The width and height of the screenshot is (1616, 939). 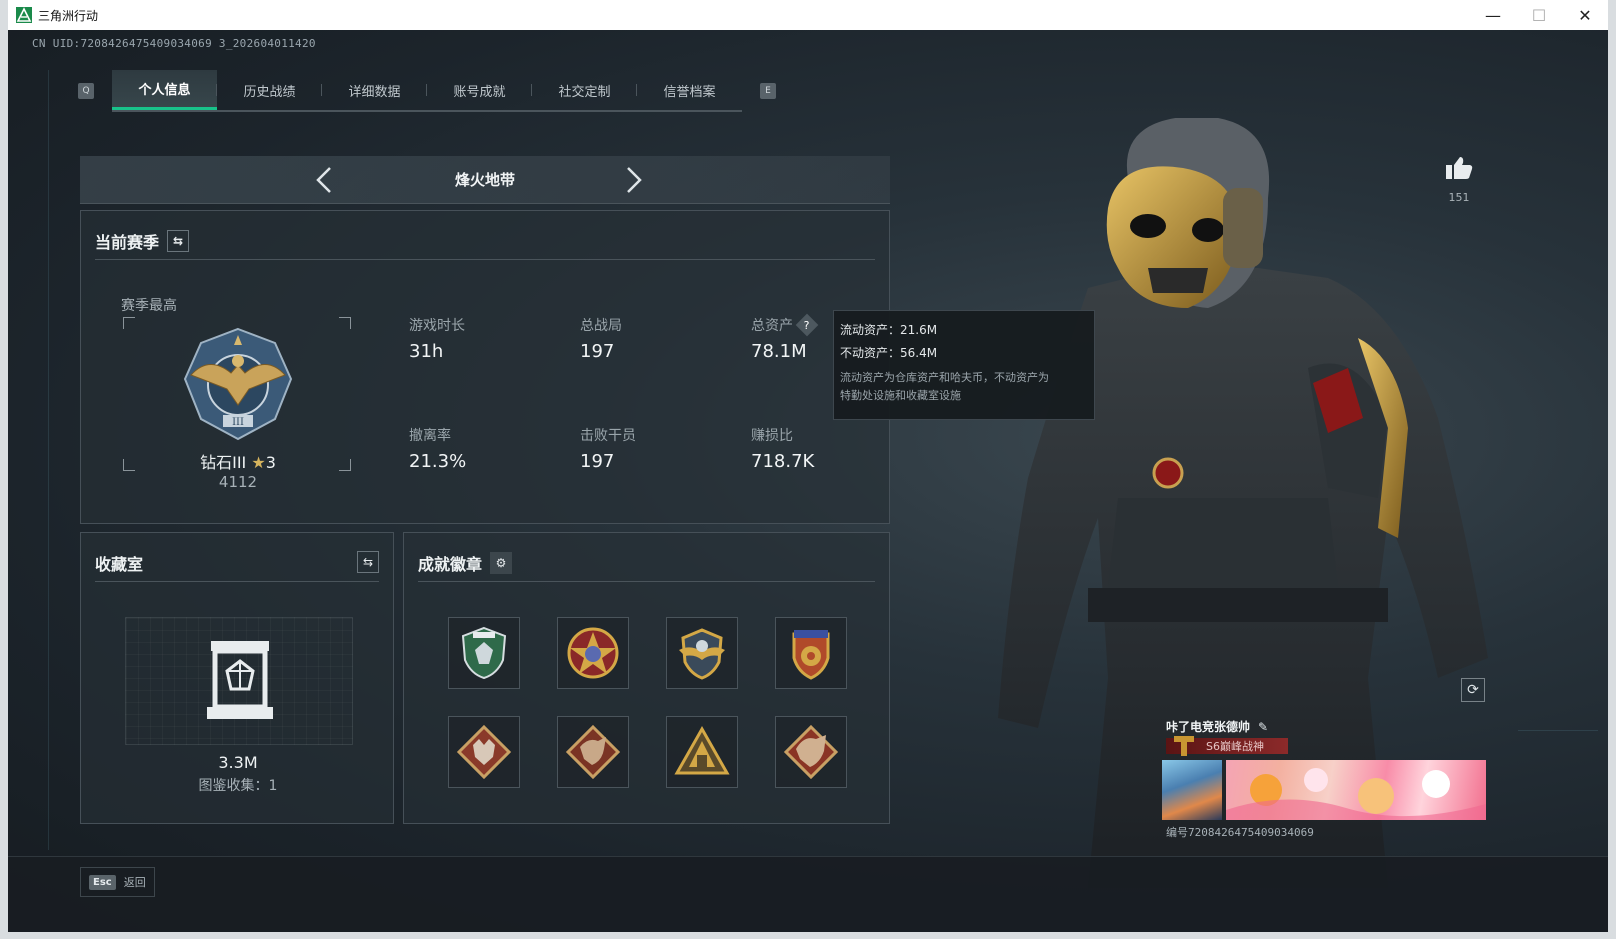 What do you see at coordinates (1184, 746) in the screenshot?
I see `medal-icon` at bounding box center [1184, 746].